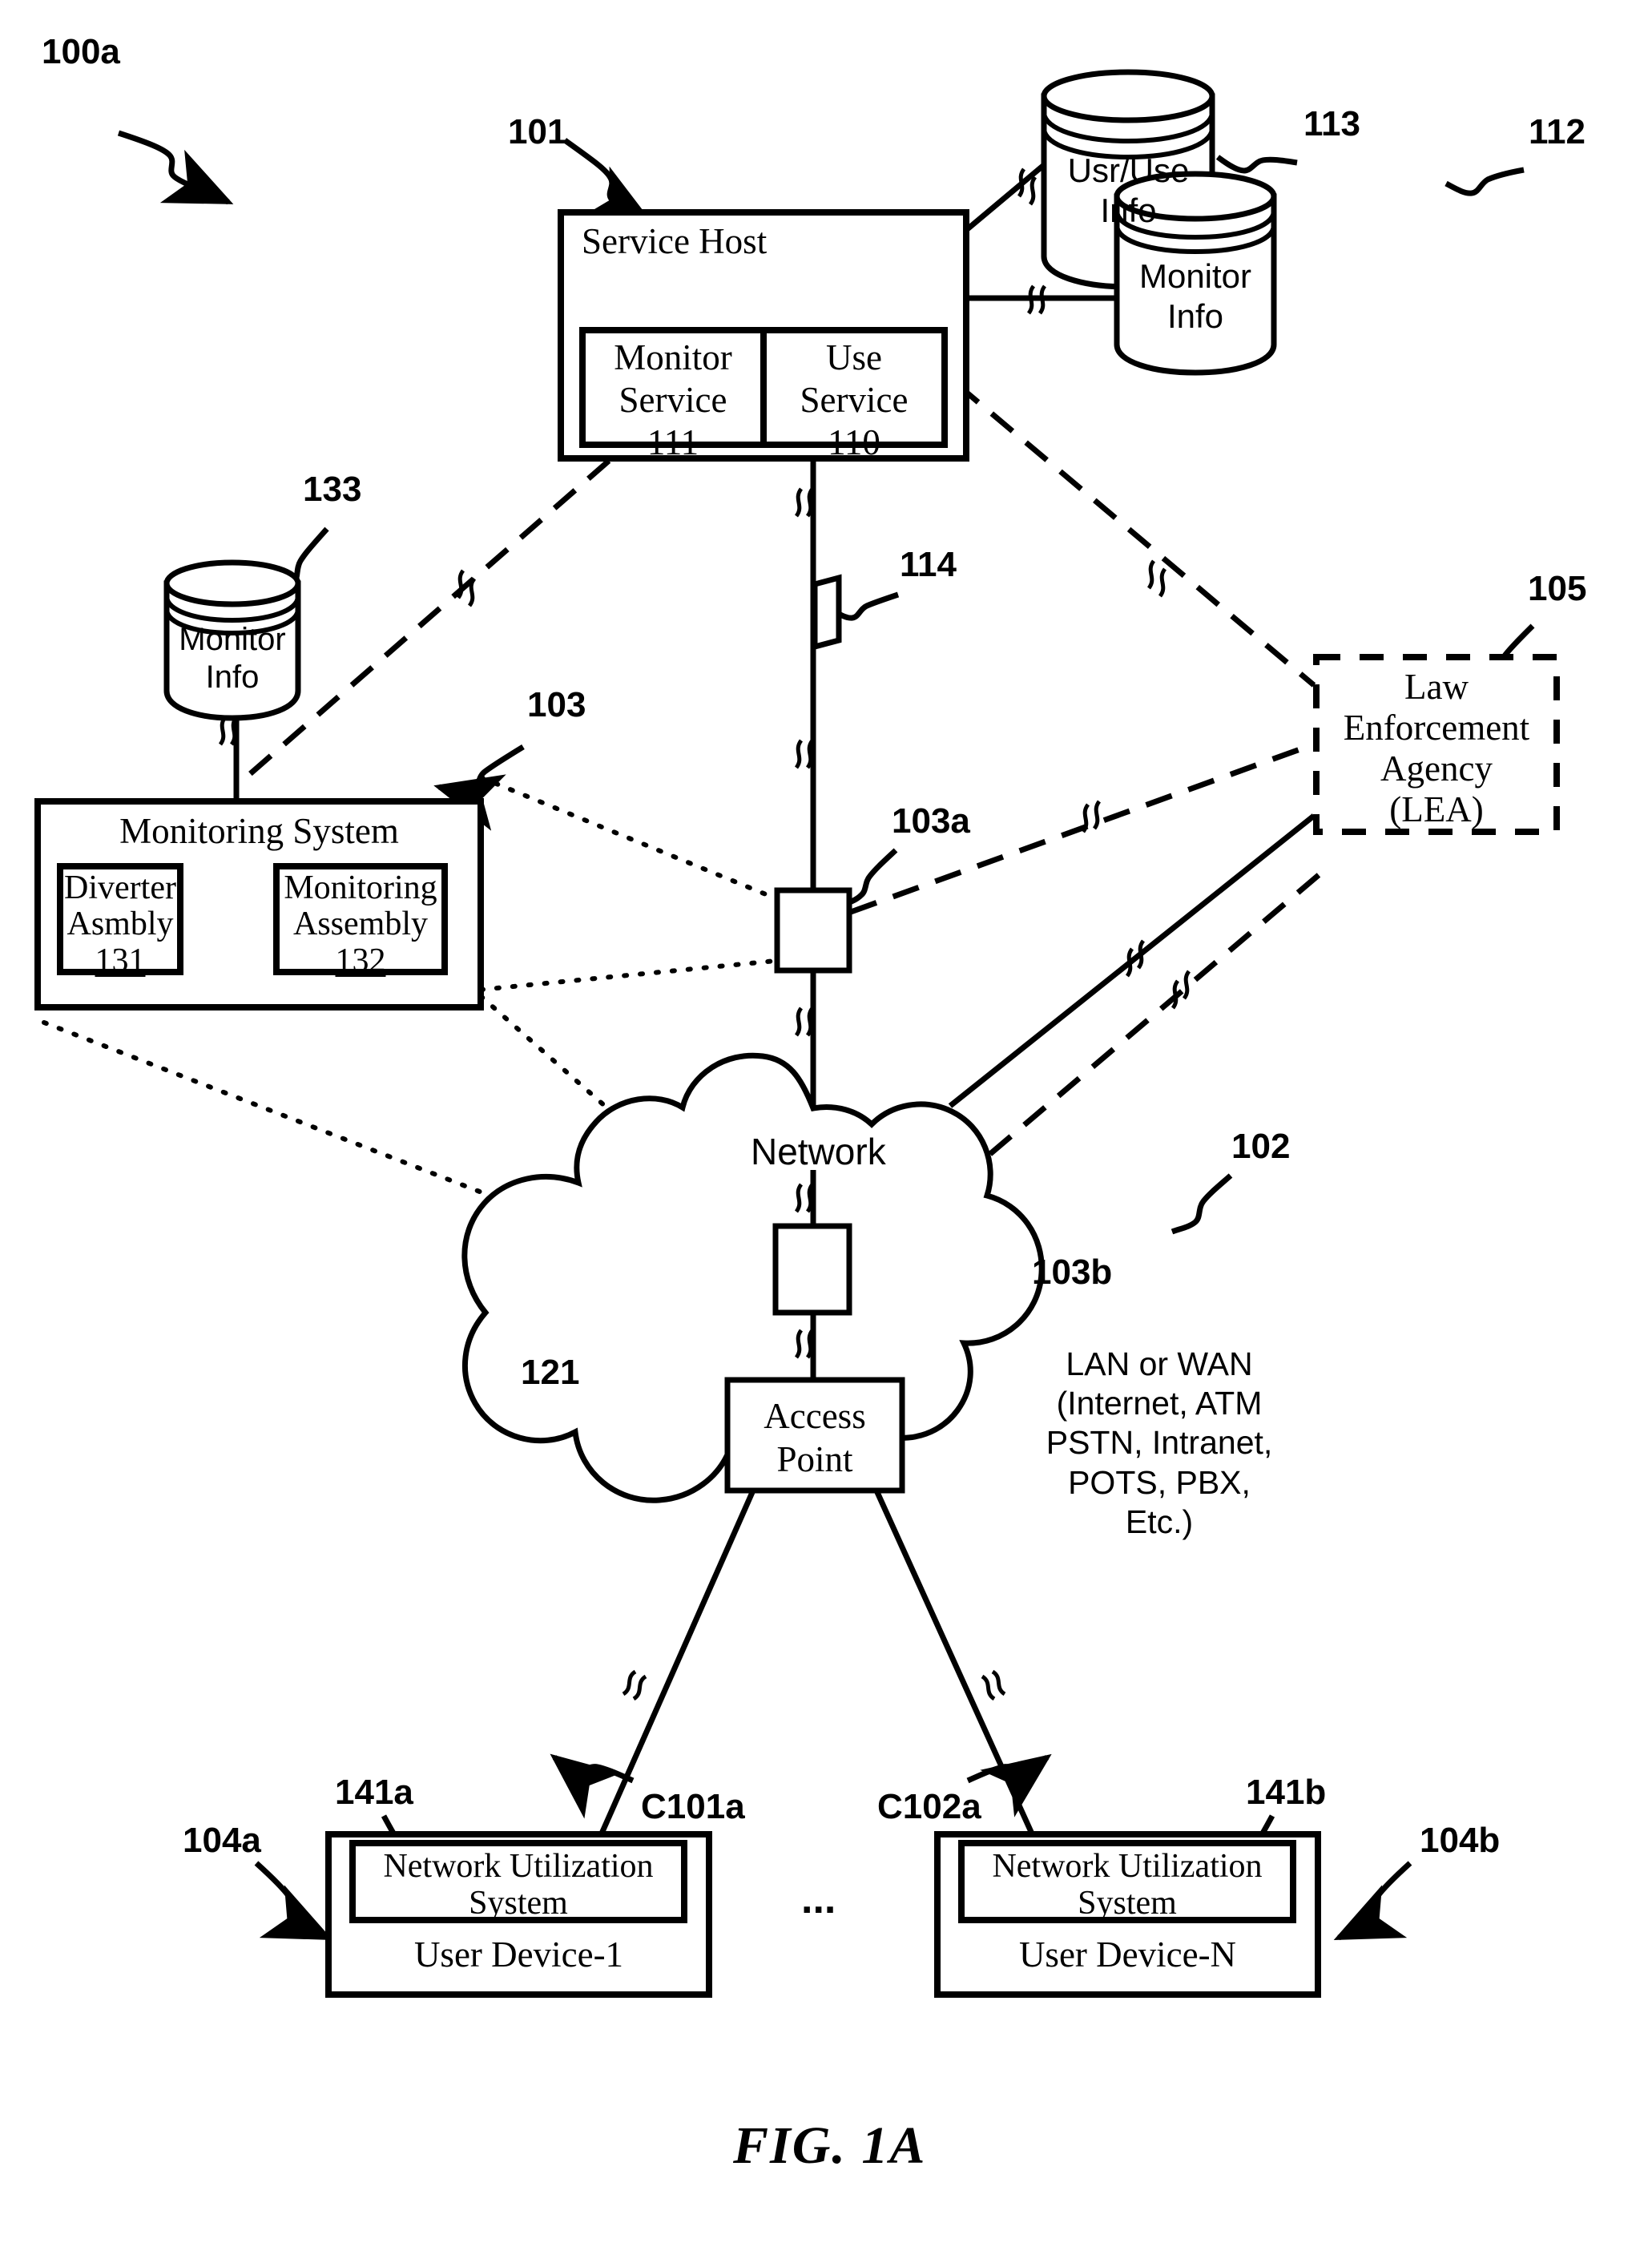 Image resolution: width=1652 pixels, height=2255 pixels. I want to click on leader-100a, so click(175, 167).